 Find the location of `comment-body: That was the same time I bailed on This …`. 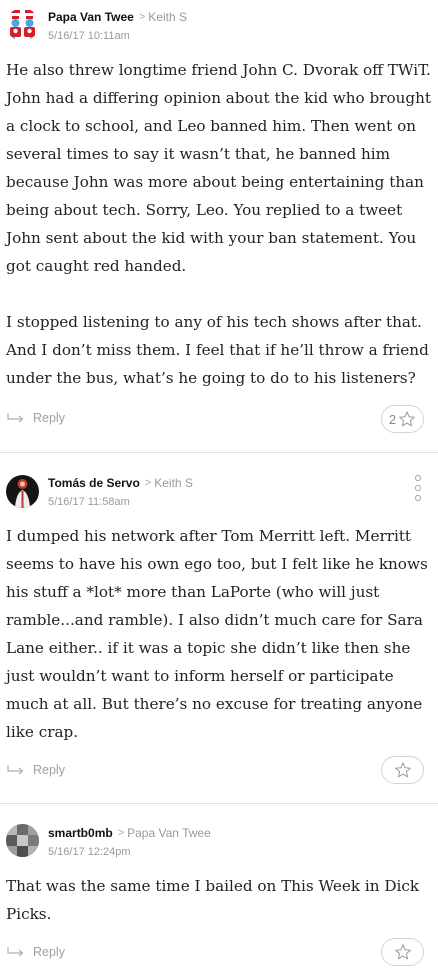

comment-body: That was the same time I bailed on This … is located at coordinates (219, 900).